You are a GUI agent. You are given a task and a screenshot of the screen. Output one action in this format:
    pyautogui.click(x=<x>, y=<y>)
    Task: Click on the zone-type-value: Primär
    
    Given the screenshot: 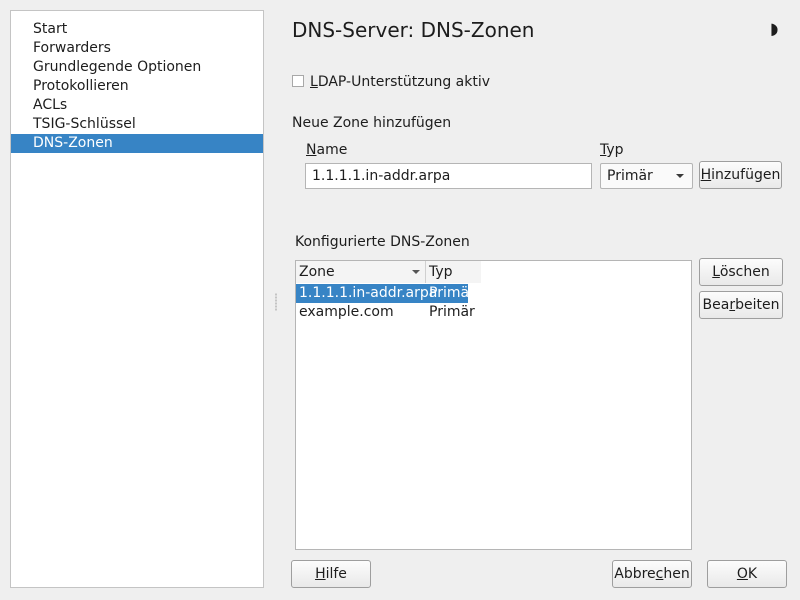 What is the action you would take?
    pyautogui.click(x=630, y=176)
    